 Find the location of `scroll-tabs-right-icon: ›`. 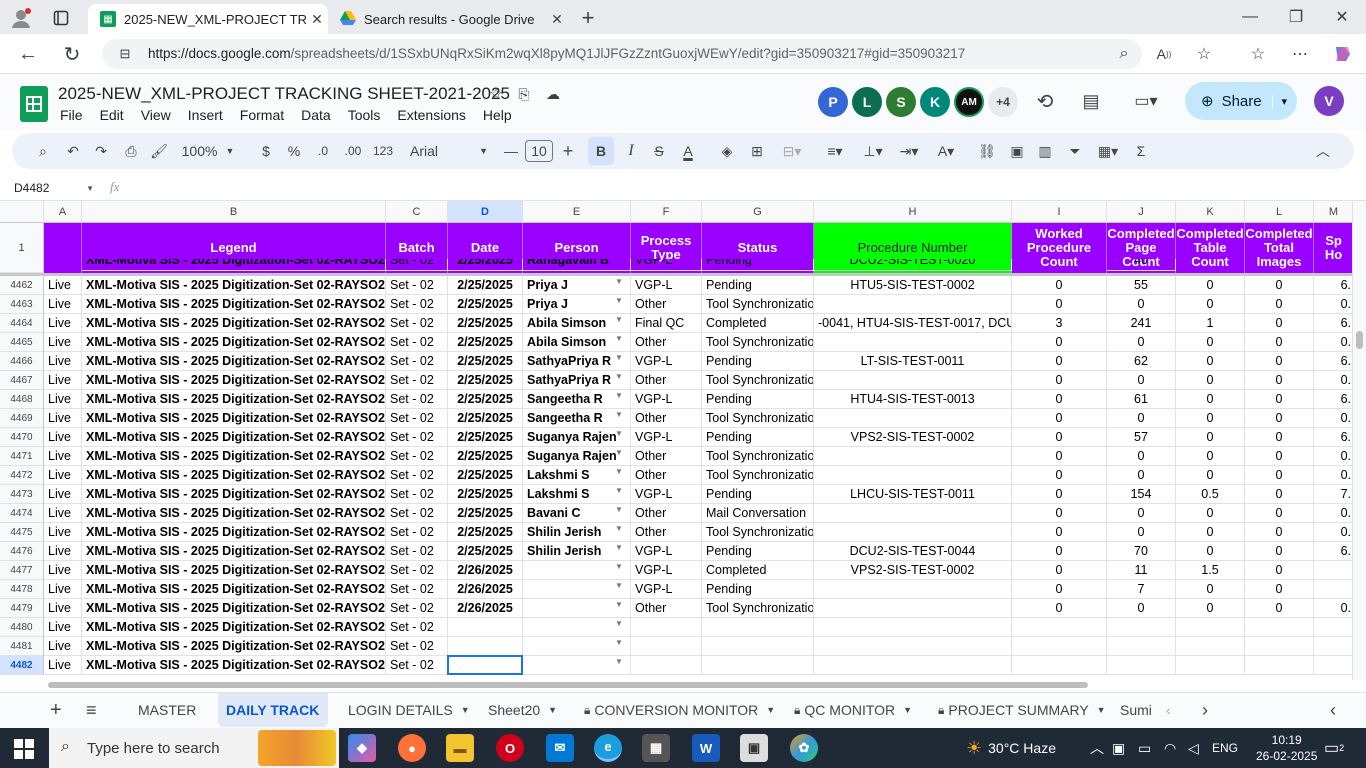

scroll-tabs-right-icon: › is located at coordinates (1210, 710).